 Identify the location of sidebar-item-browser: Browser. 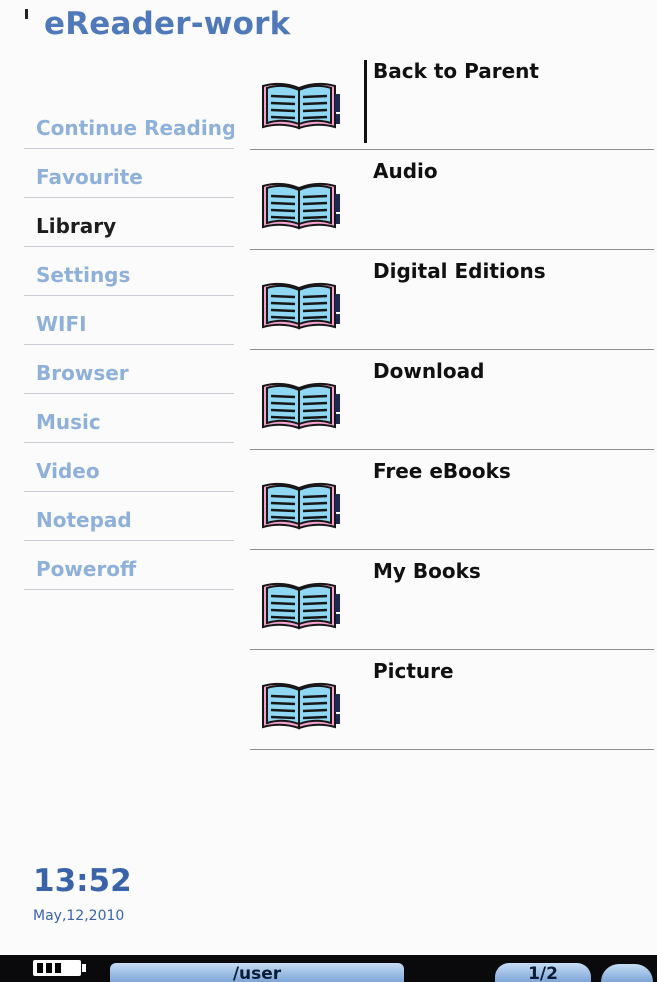
(129, 369).